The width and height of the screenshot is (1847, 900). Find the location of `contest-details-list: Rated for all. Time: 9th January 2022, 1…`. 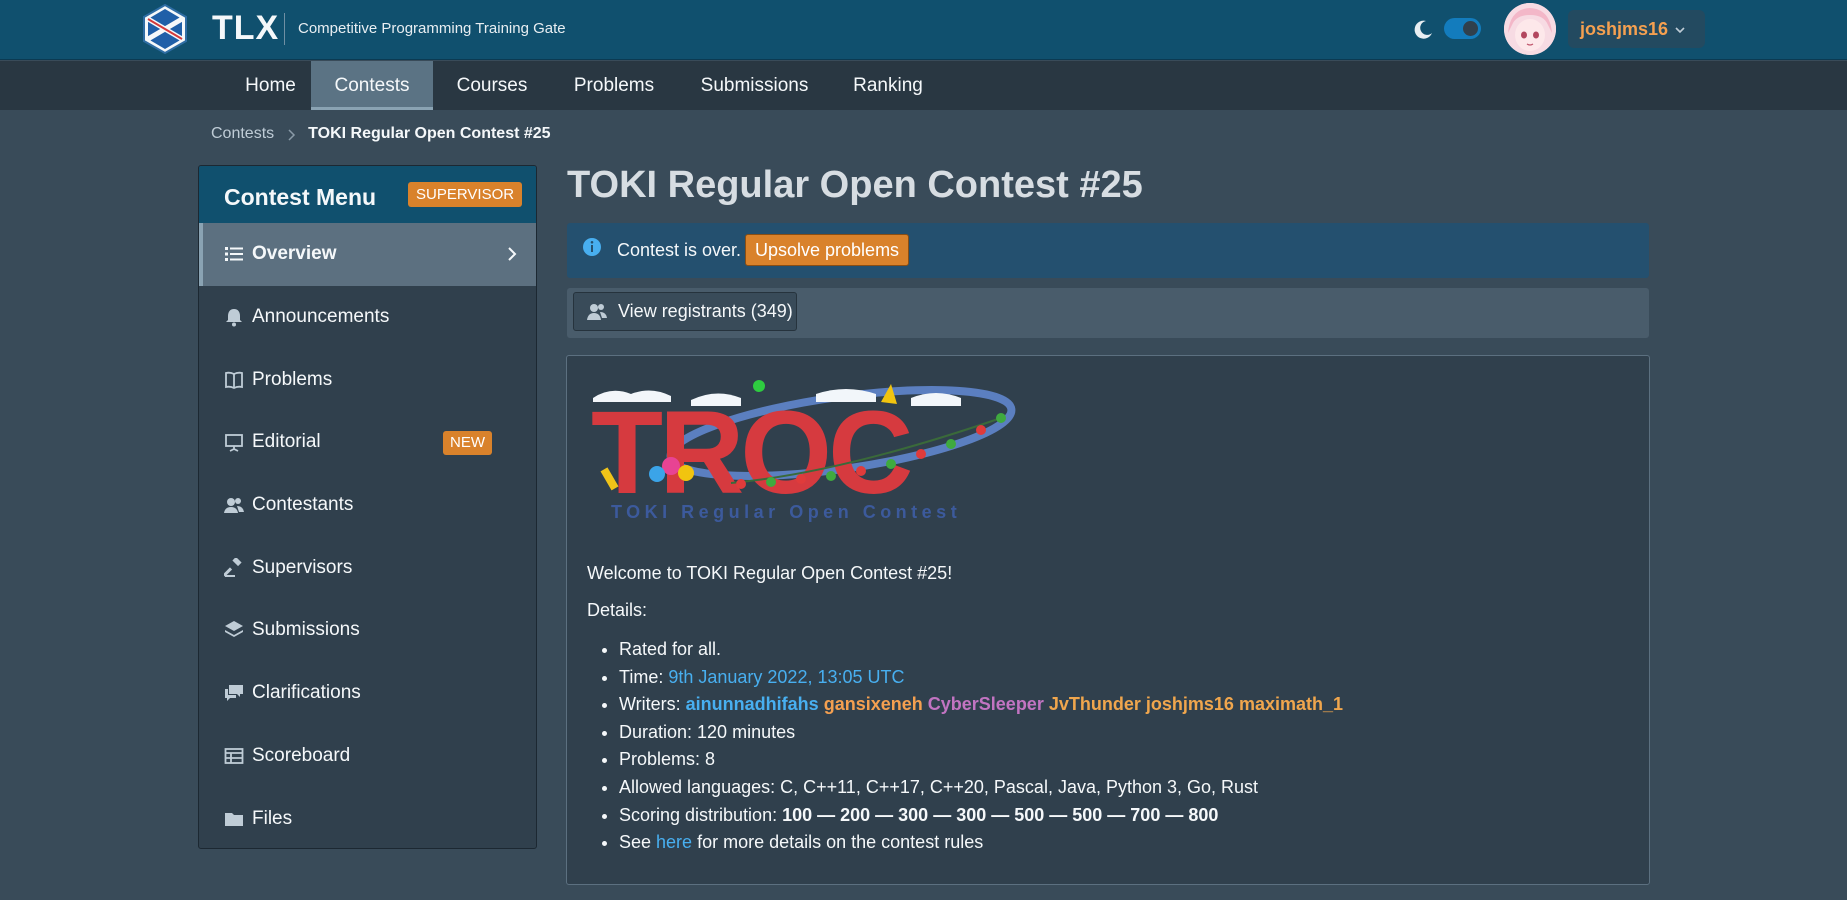

contest-details-list: Rated for all. Time: 9th January 2022, 1… is located at coordinates (975, 746).